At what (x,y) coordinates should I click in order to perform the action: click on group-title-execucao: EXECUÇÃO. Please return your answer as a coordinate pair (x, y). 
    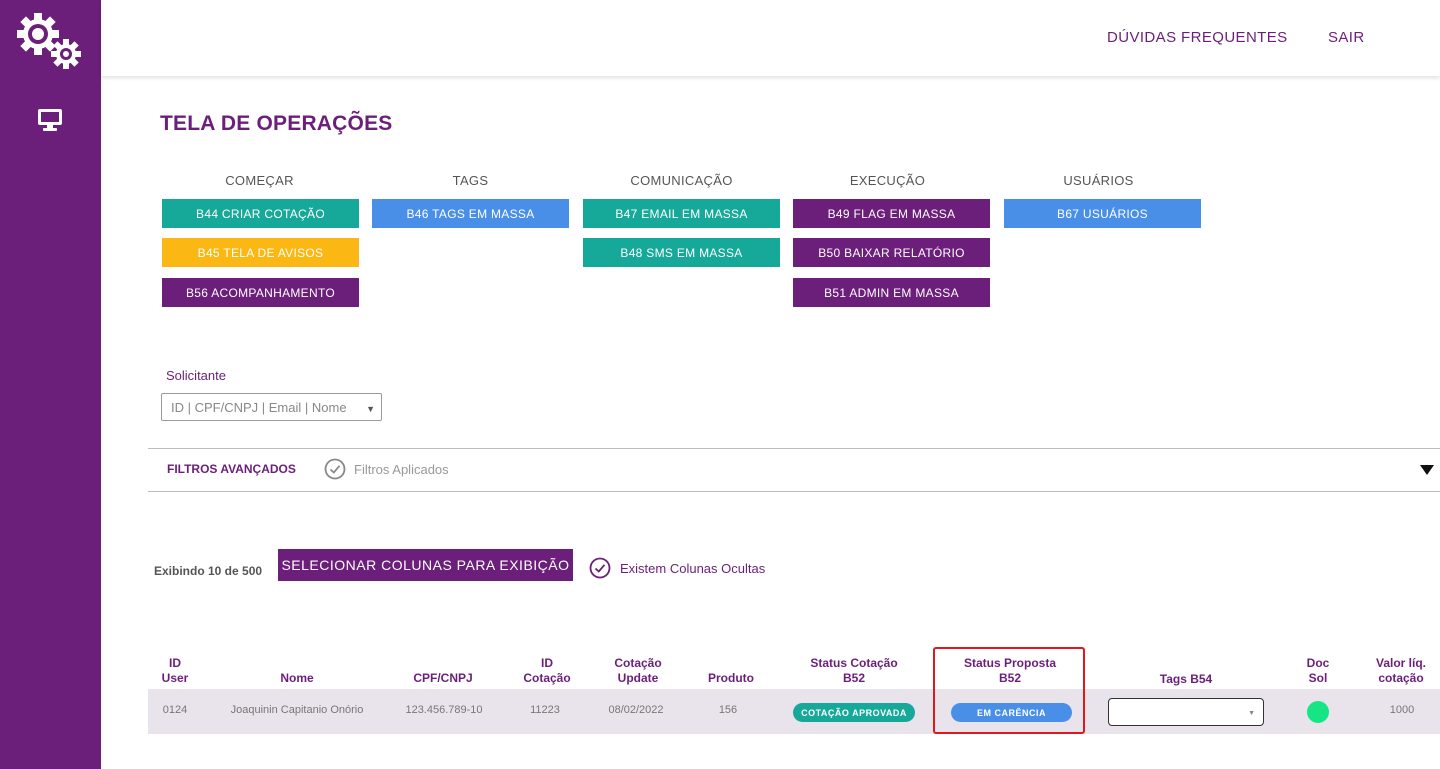
    Looking at the image, I should click on (887, 180).